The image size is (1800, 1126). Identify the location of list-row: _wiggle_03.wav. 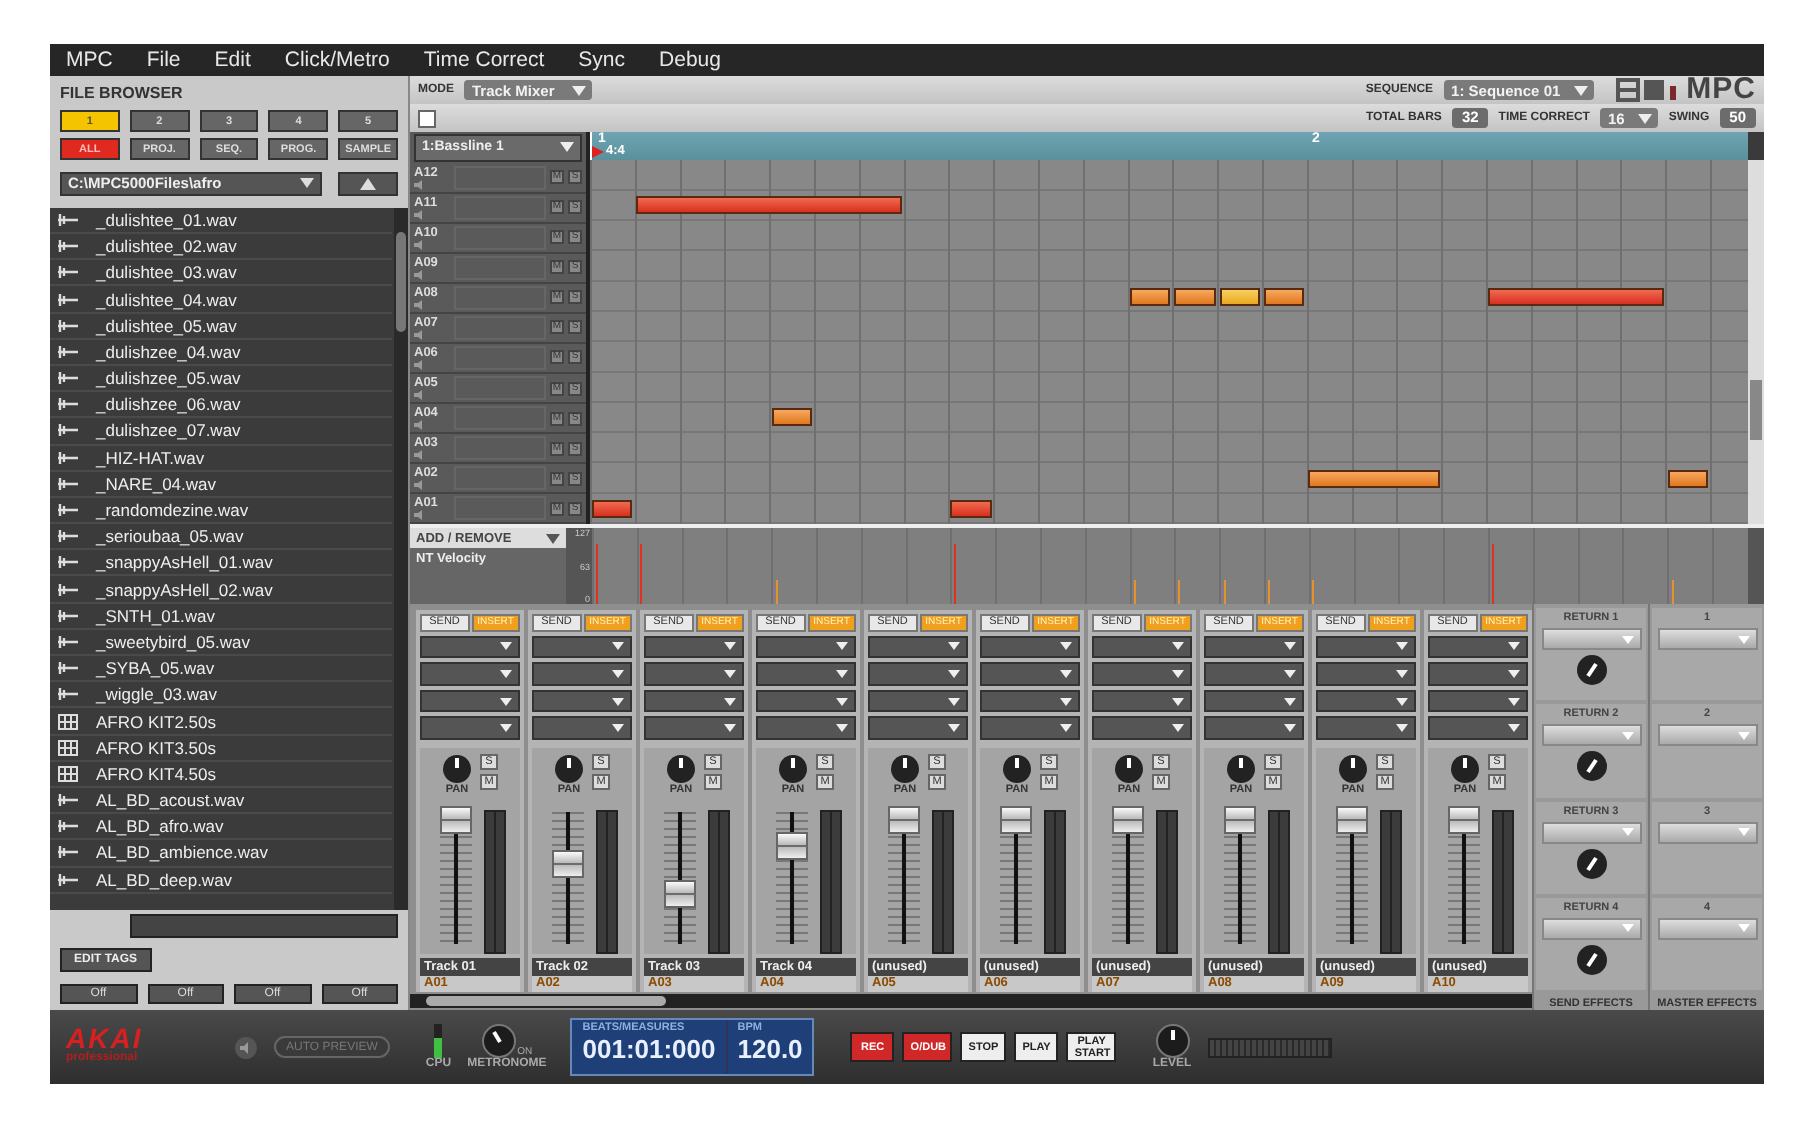
(221, 695).